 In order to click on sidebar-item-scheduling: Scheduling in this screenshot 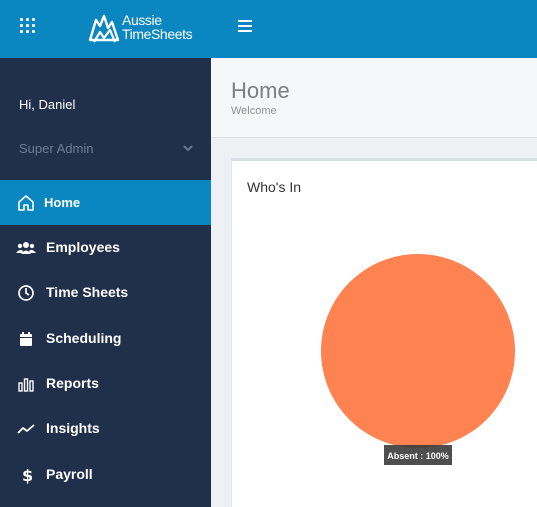, I will do `click(105, 338)`.